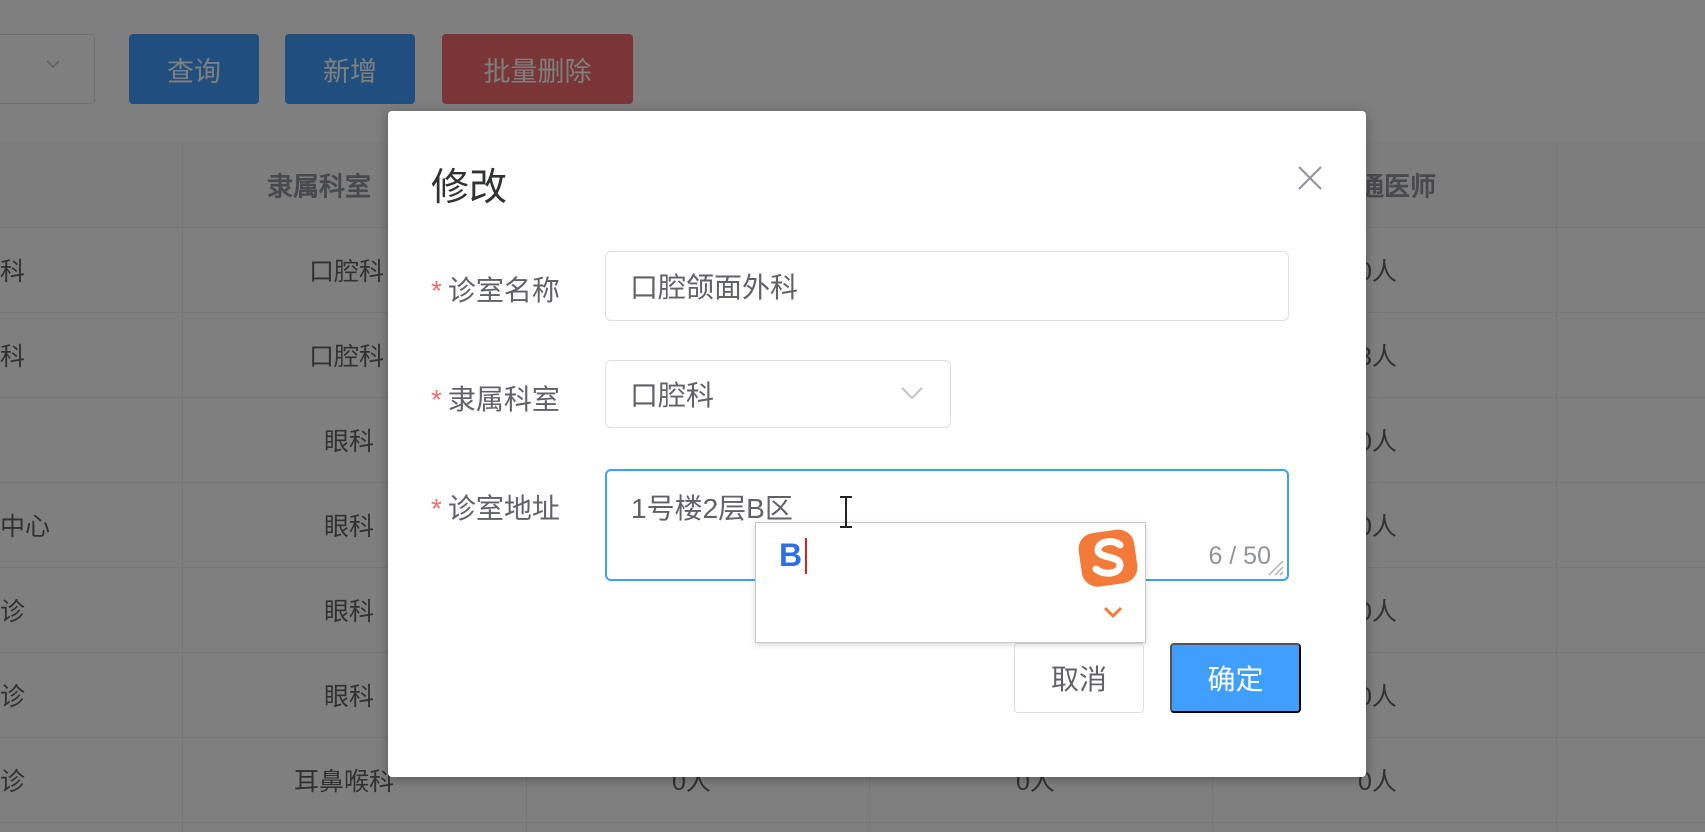  What do you see at coordinates (1079, 678) in the screenshot?
I see `cancel-button: 取消` at bounding box center [1079, 678].